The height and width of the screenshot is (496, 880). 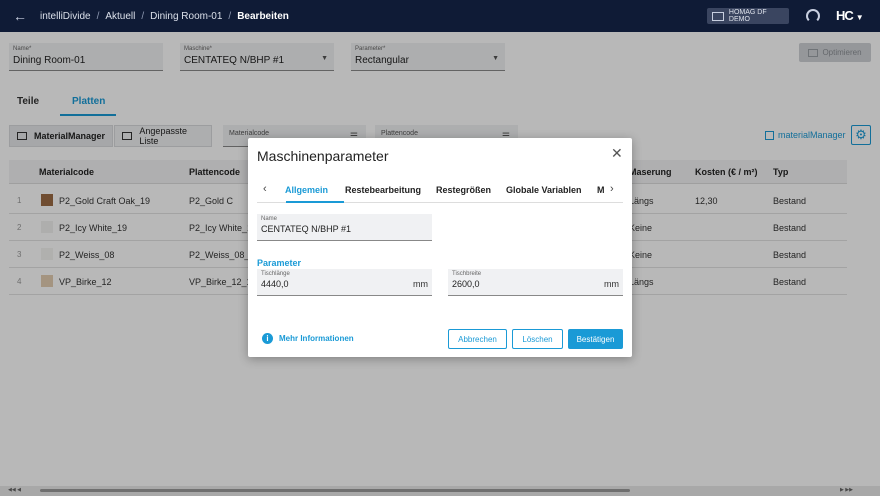 I want to click on breadcrumb-current: Aktuell, so click(x=120, y=16).